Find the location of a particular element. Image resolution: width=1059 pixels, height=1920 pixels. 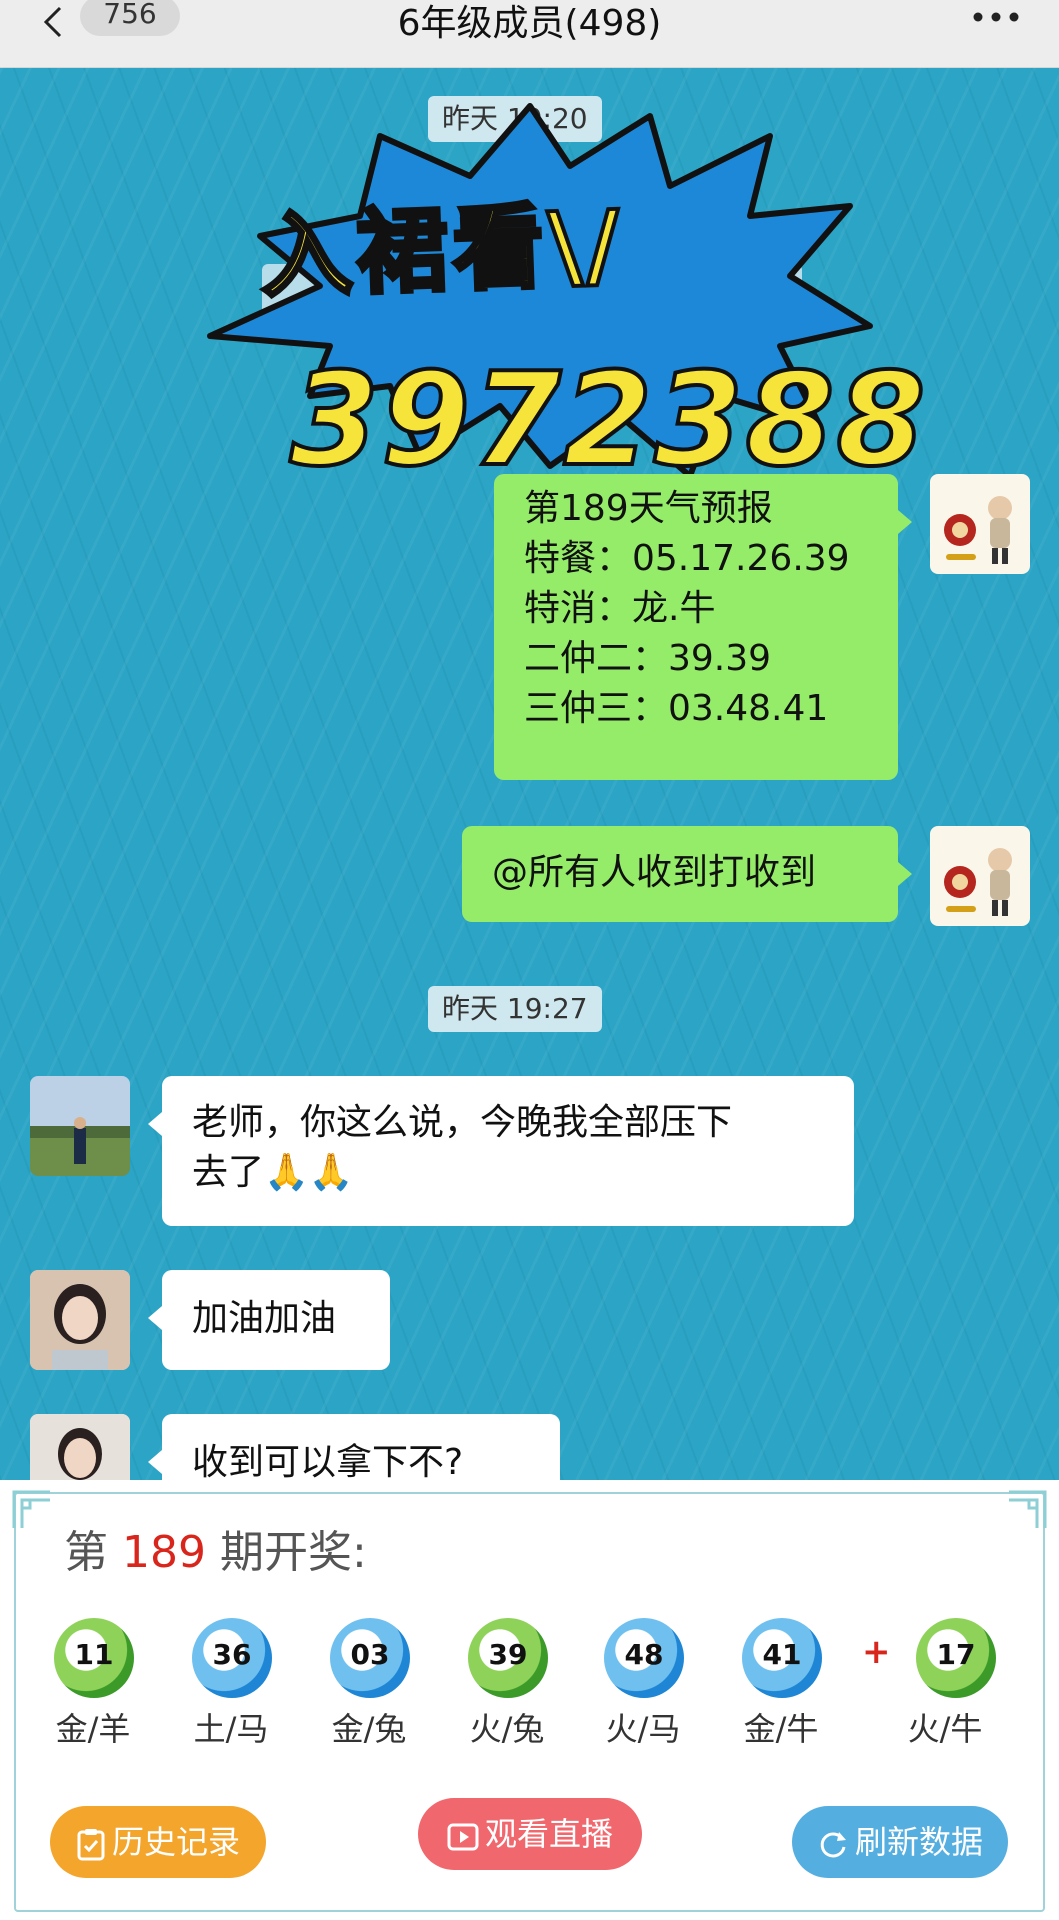

incoming-message: 加油加油 is located at coordinates (276, 1320).